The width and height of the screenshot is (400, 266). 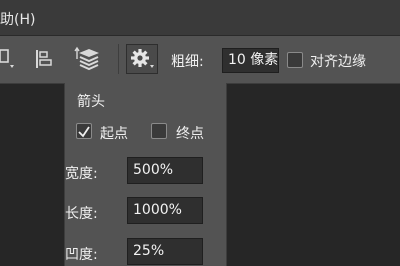 I want to click on start-point-label: 起点, so click(x=114, y=134).